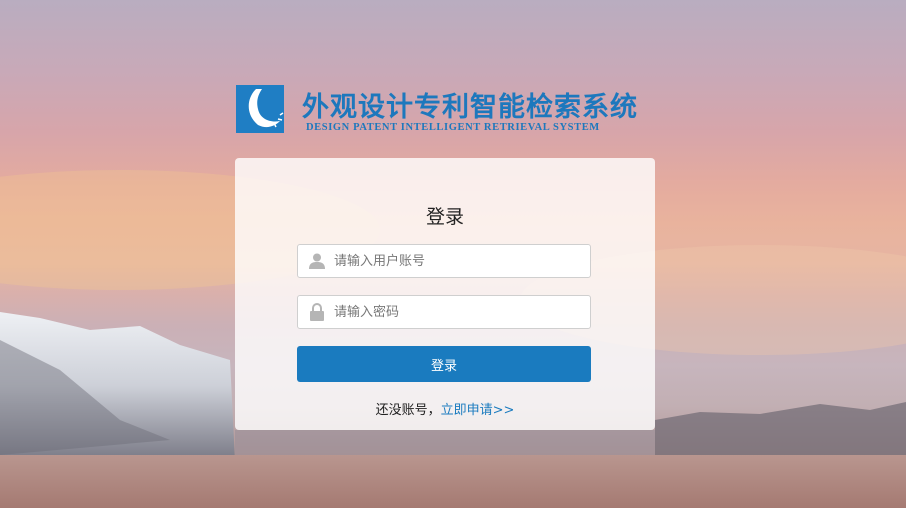  I want to click on brand-title-cn: 外观设计专利智能检索系统, so click(470, 107).